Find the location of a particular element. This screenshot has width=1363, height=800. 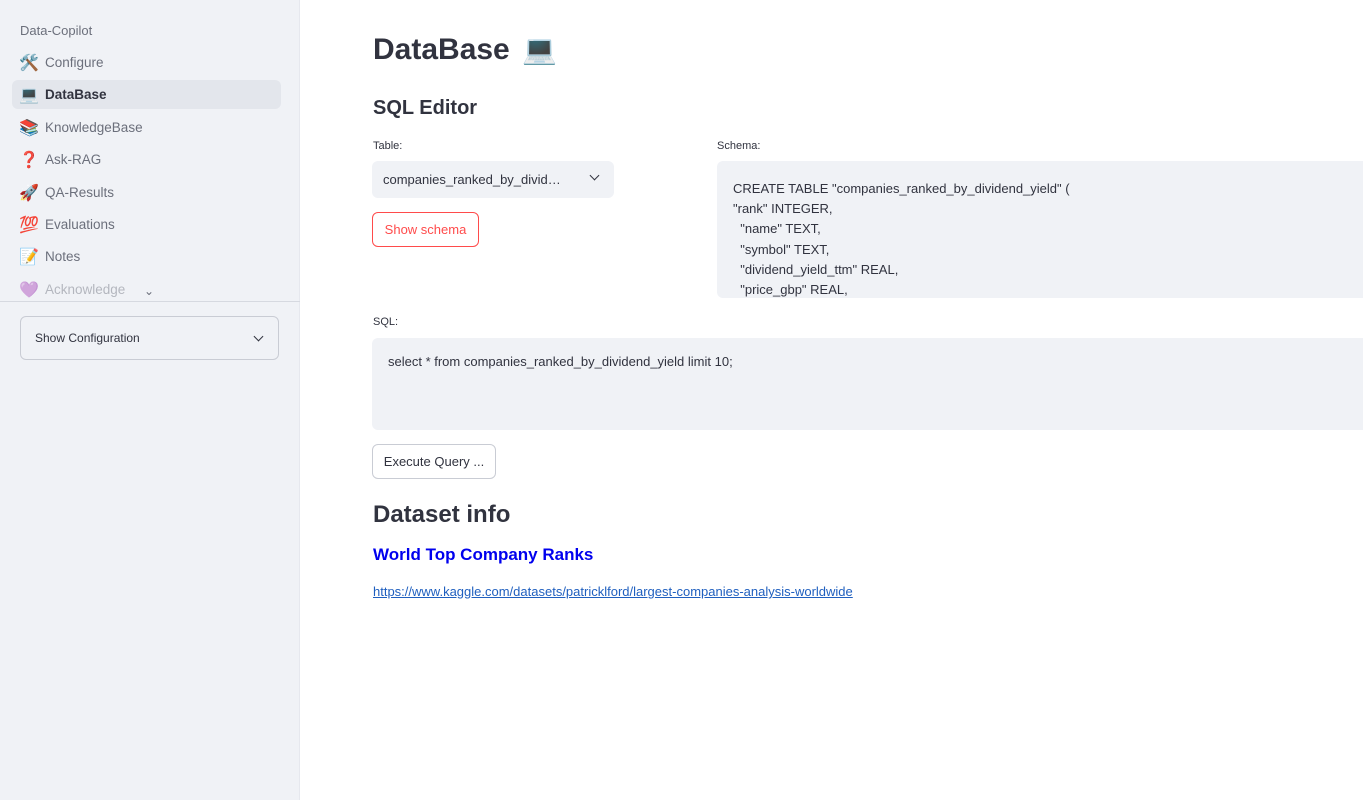

sidebar-item-qa-results: 🚀 QA-Results is located at coordinates (146, 192).